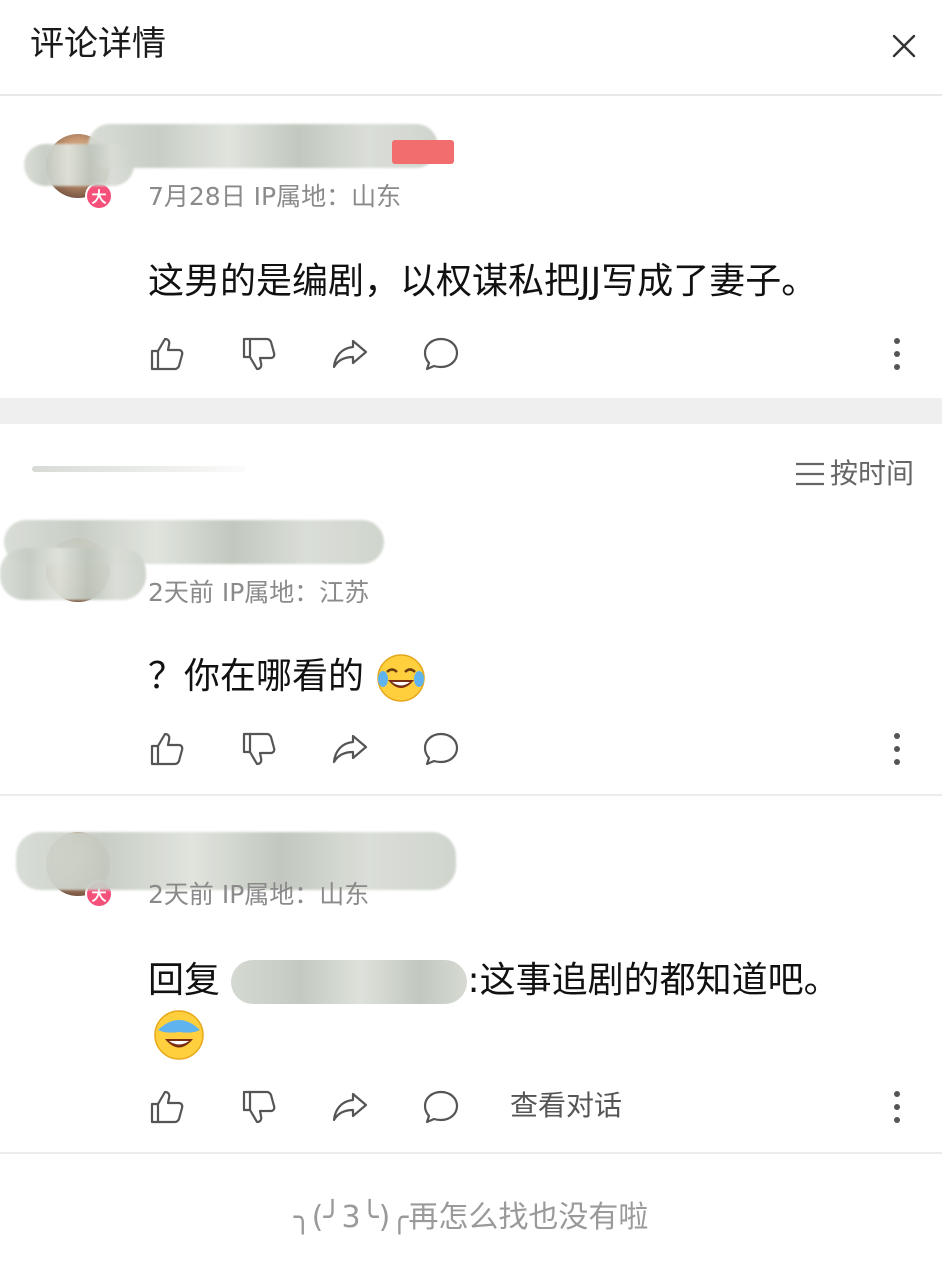 The image size is (942, 1280). What do you see at coordinates (259, 894) in the screenshot?
I see `comment-meta: 2天前 IP属地：山东` at bounding box center [259, 894].